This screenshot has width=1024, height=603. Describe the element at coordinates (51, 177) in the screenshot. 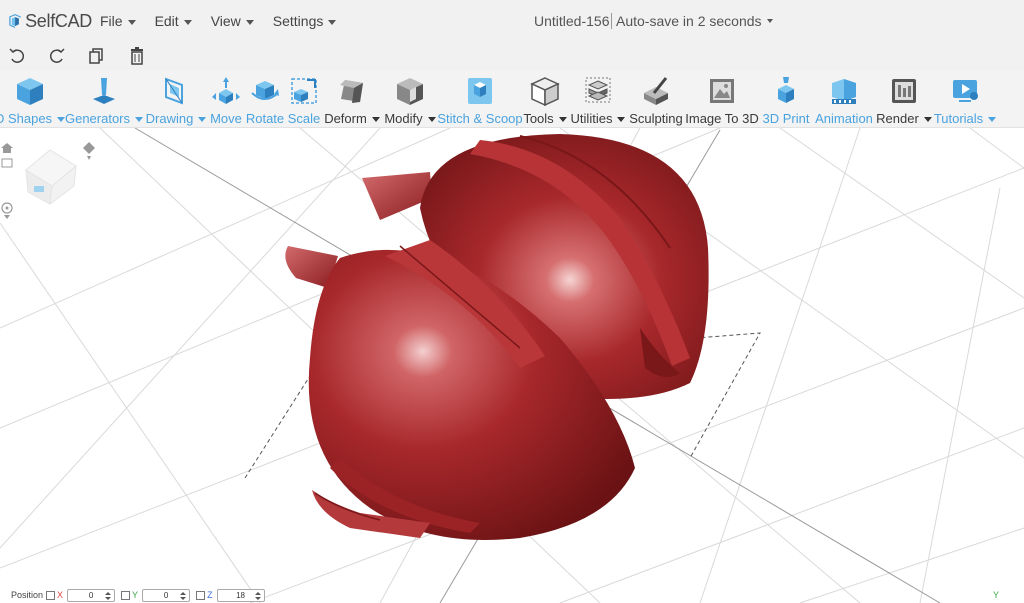

I see `navigation-cube` at that location.